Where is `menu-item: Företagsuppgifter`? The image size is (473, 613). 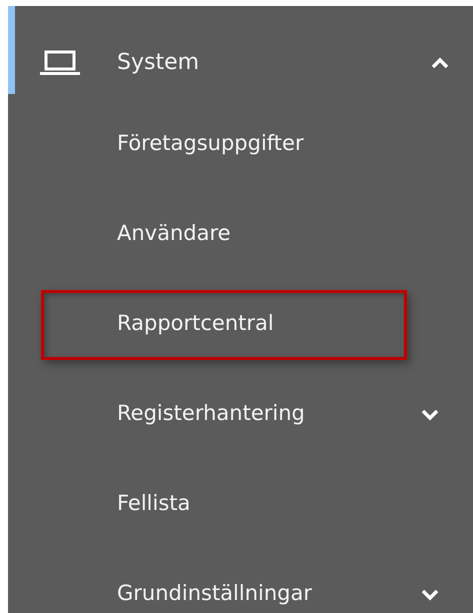
menu-item: Företagsuppgifter is located at coordinates (224, 145).